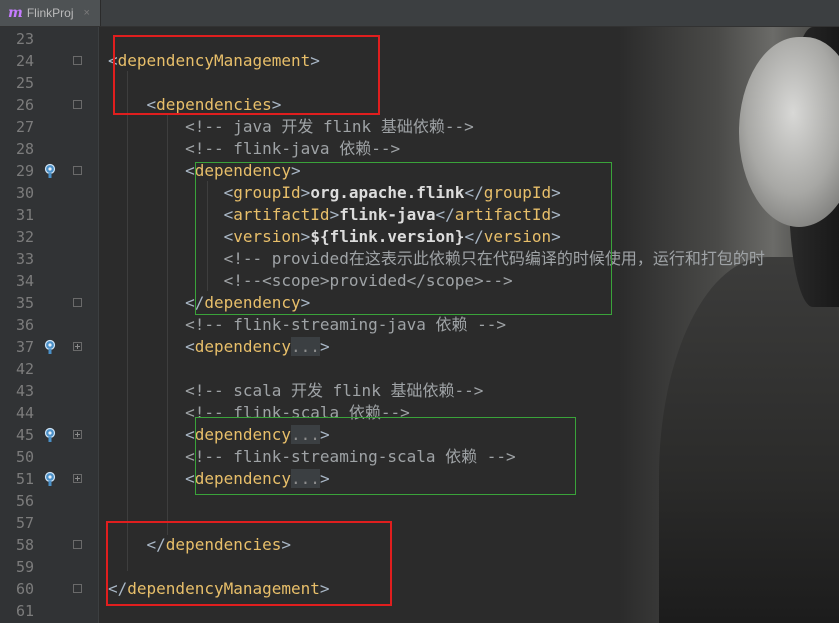 The height and width of the screenshot is (623, 839). I want to click on line-number: 30, so click(24, 193).